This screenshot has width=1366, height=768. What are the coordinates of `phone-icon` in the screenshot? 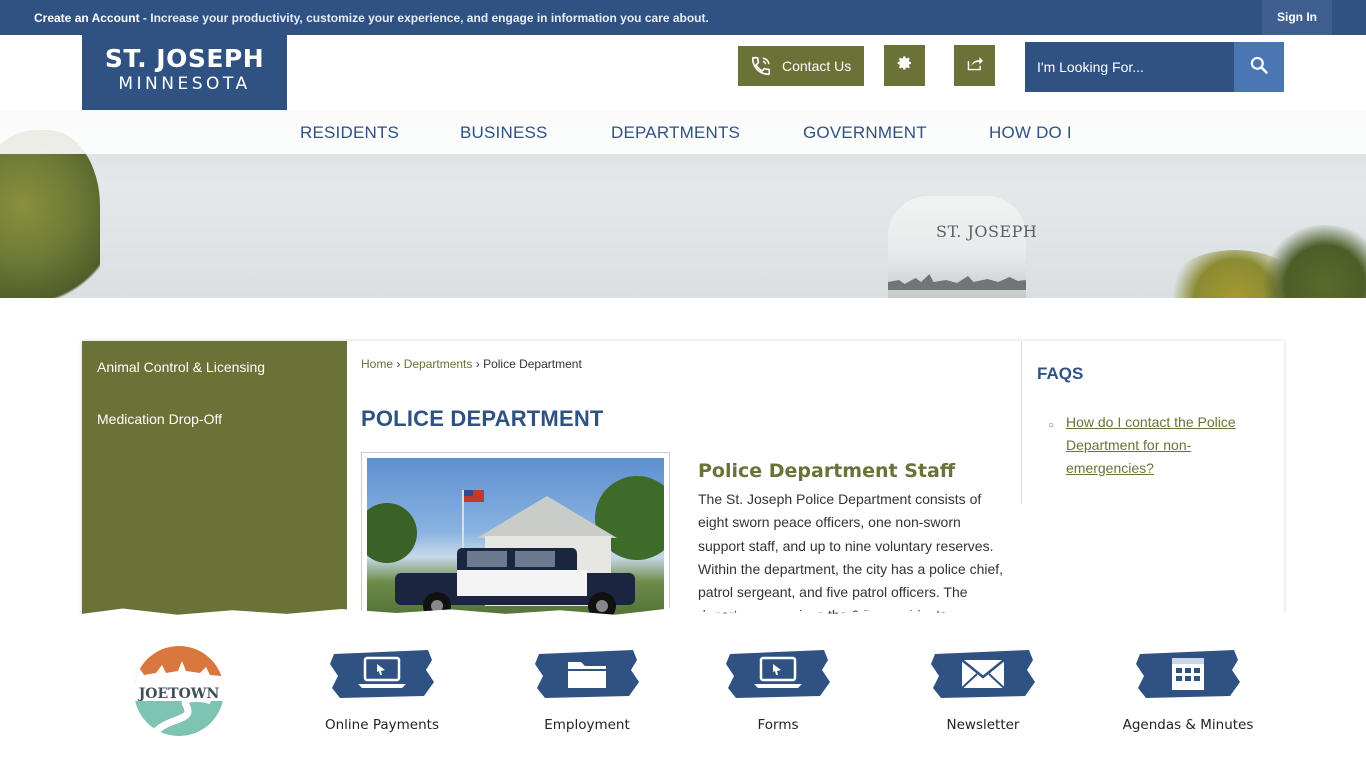 It's located at (761, 66).